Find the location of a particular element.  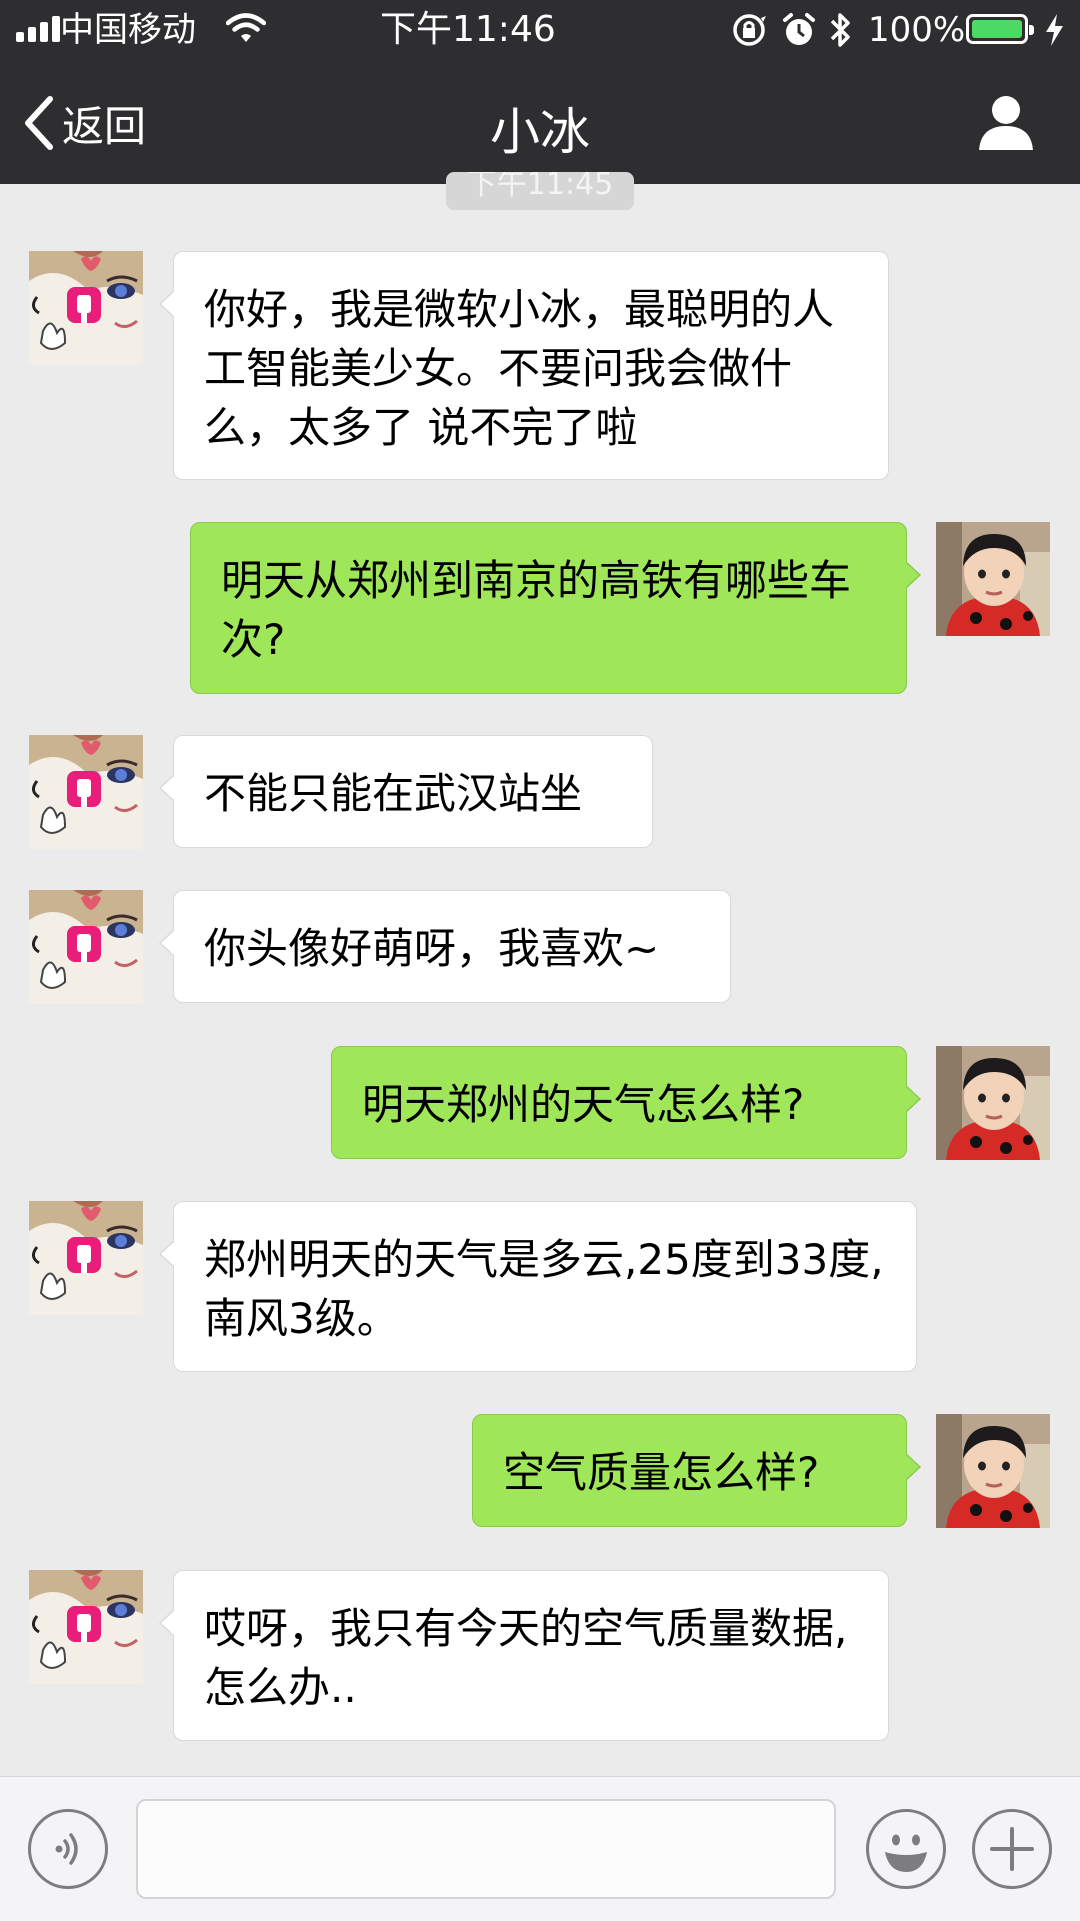

message-bubble-incoming: 不能只能在武汉站坐 is located at coordinates (406, 791).